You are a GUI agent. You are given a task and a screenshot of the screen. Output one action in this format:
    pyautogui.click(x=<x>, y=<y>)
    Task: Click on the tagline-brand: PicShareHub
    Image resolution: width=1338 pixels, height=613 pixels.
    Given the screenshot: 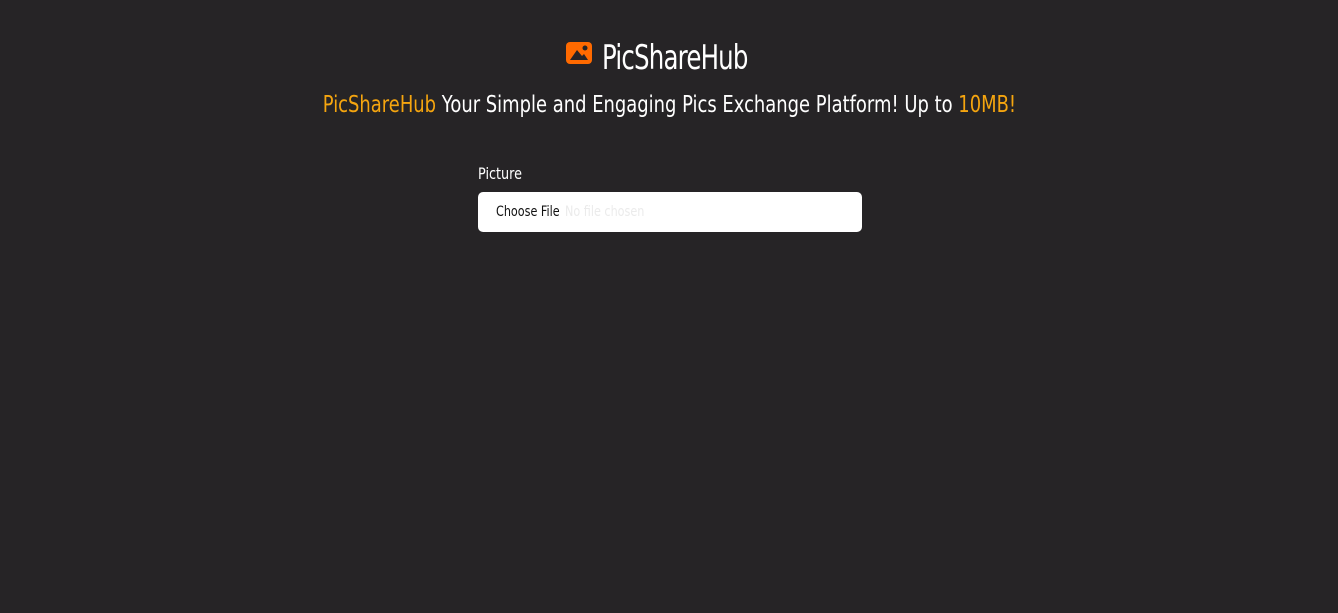 What is the action you would take?
    pyautogui.click(x=379, y=105)
    